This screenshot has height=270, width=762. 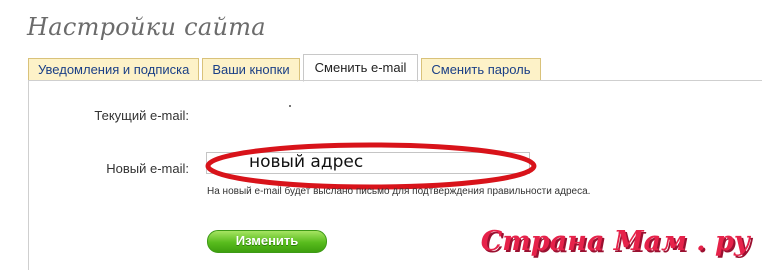 What do you see at coordinates (141, 115) in the screenshot?
I see `current-email-label: Текущий e-mail:` at bounding box center [141, 115].